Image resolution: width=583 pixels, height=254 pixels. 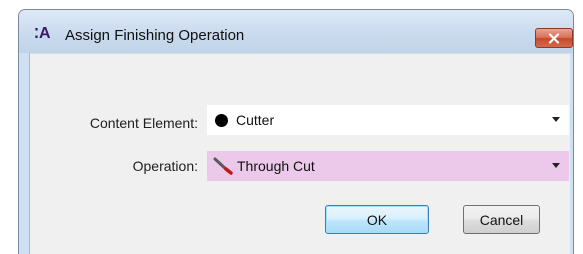 What do you see at coordinates (388, 120) in the screenshot?
I see `content-element-dropdown: Cutter` at bounding box center [388, 120].